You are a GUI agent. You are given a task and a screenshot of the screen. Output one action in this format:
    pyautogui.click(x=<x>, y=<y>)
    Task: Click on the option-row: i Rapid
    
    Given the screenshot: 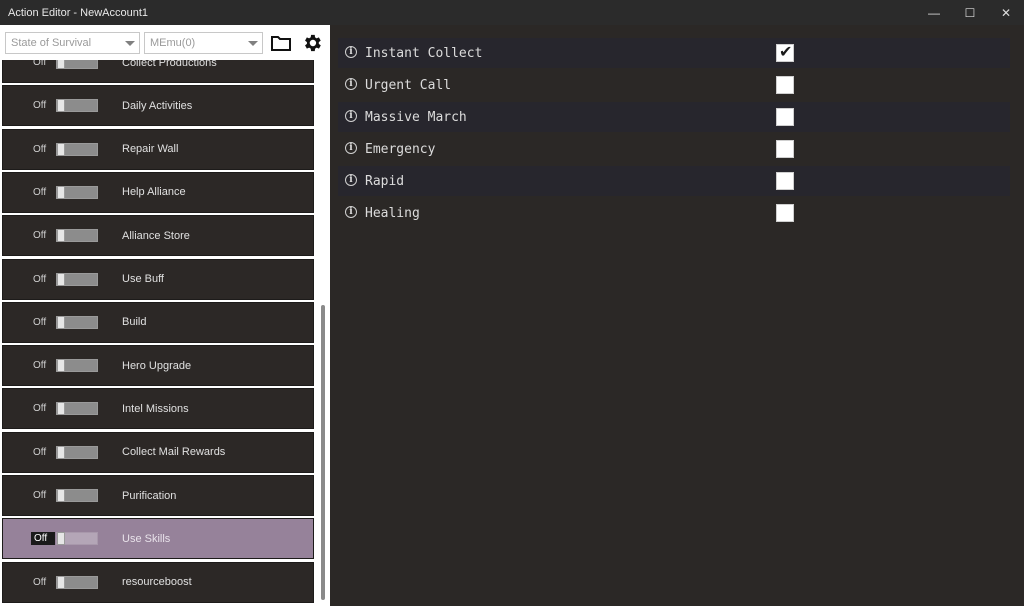 What is the action you would take?
    pyautogui.click(x=674, y=181)
    